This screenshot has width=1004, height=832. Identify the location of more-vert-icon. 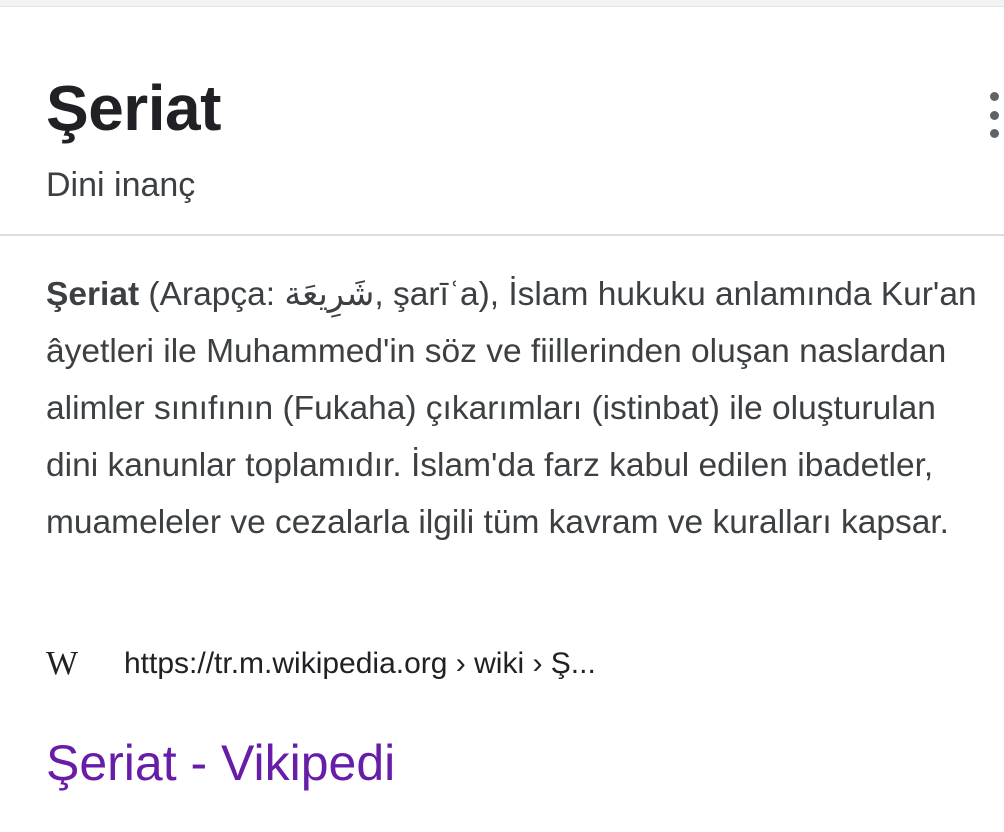
(993, 115).